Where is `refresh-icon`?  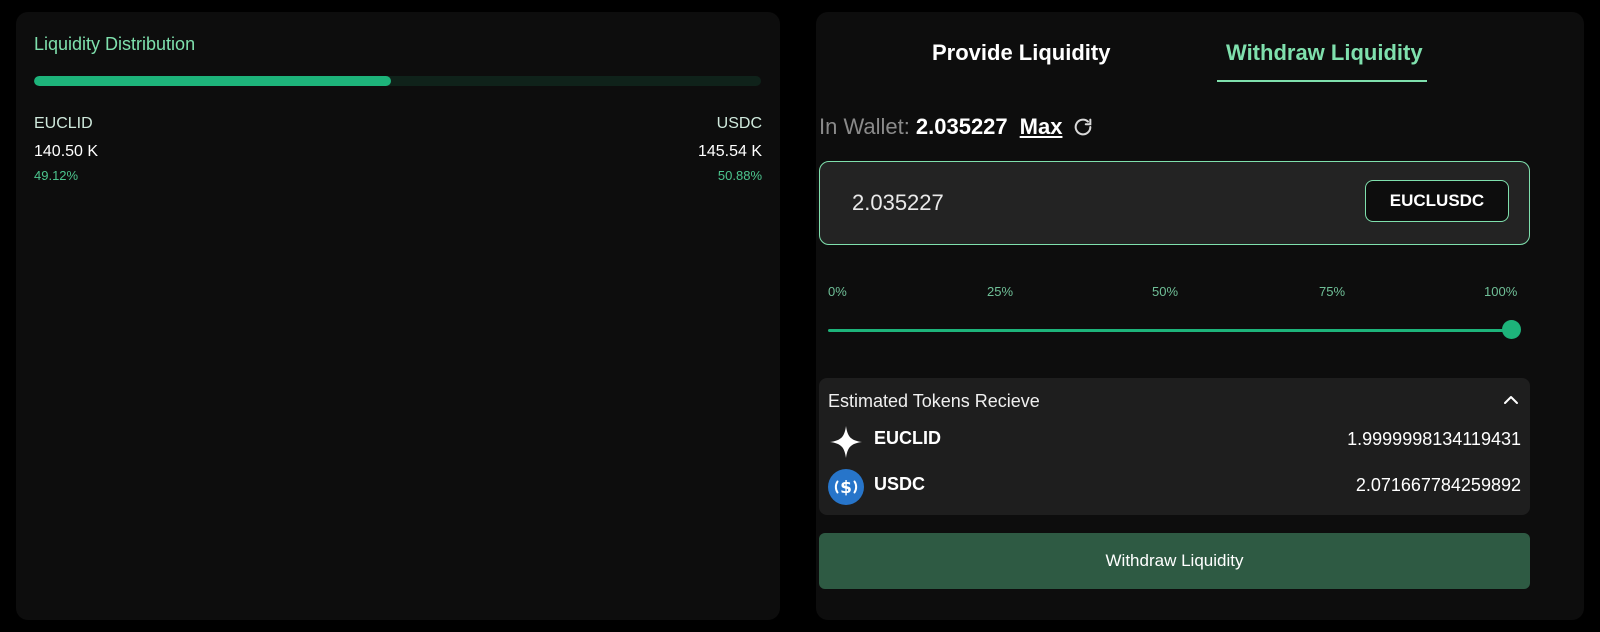 refresh-icon is located at coordinates (1083, 127).